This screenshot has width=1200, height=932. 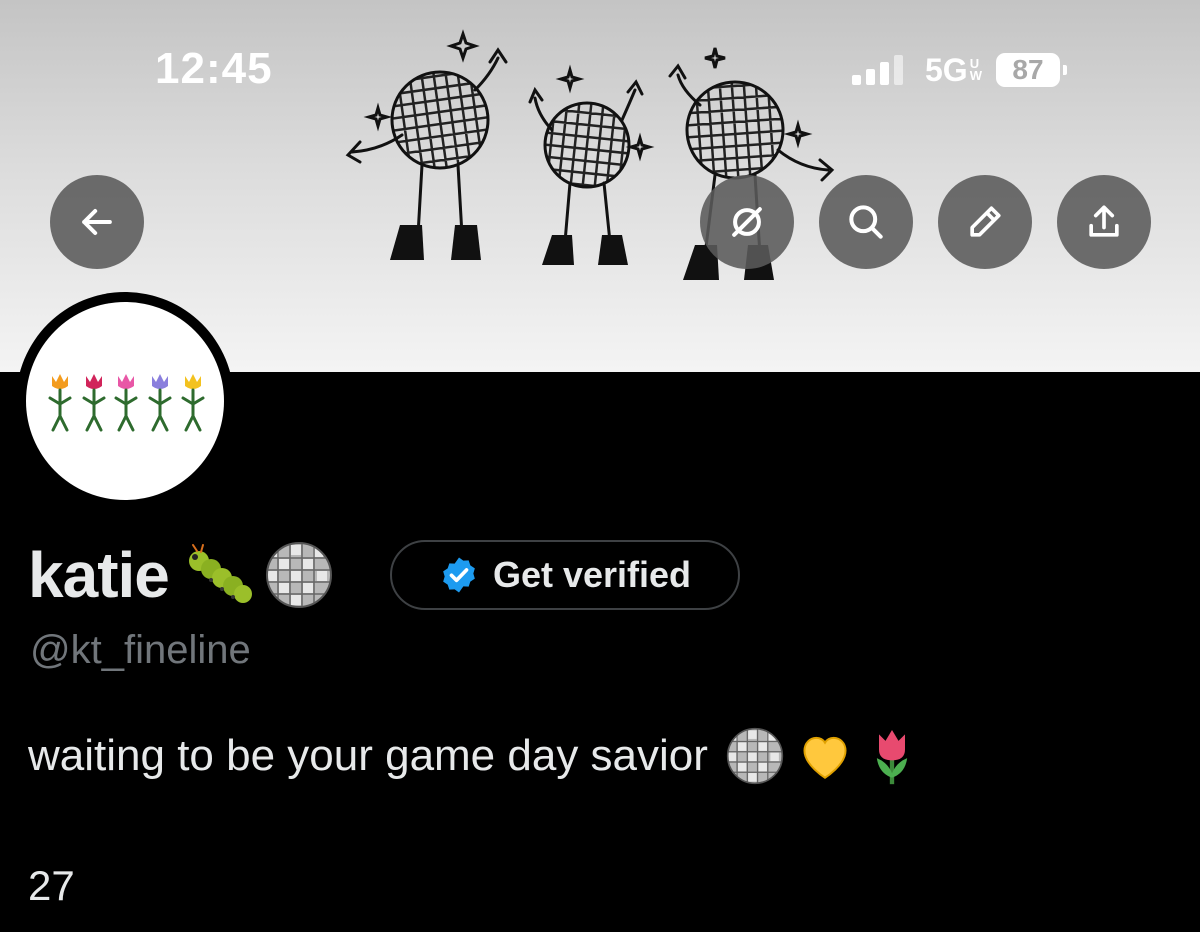 I want to click on network-indicator: 5G U W, so click(x=953, y=70).